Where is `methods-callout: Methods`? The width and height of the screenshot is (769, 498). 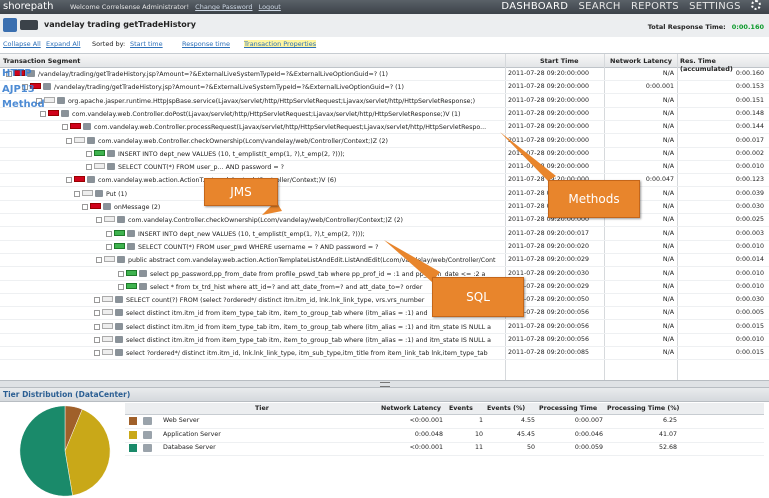 methods-callout: Methods is located at coordinates (594, 199).